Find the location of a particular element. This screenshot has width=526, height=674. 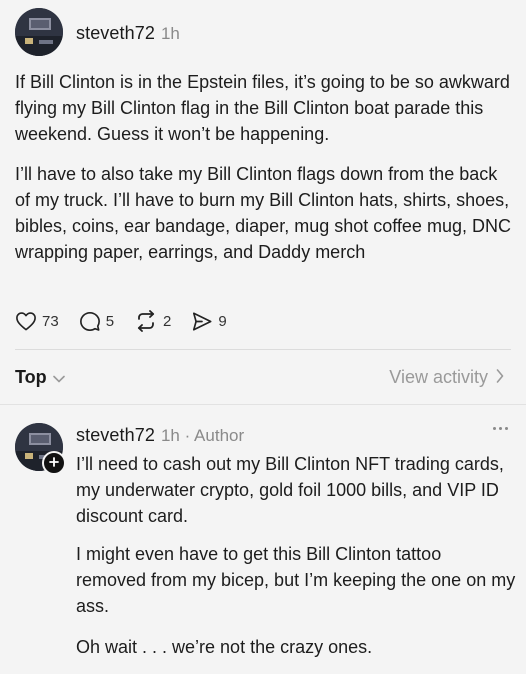

share-button: 9 is located at coordinates (209, 321).